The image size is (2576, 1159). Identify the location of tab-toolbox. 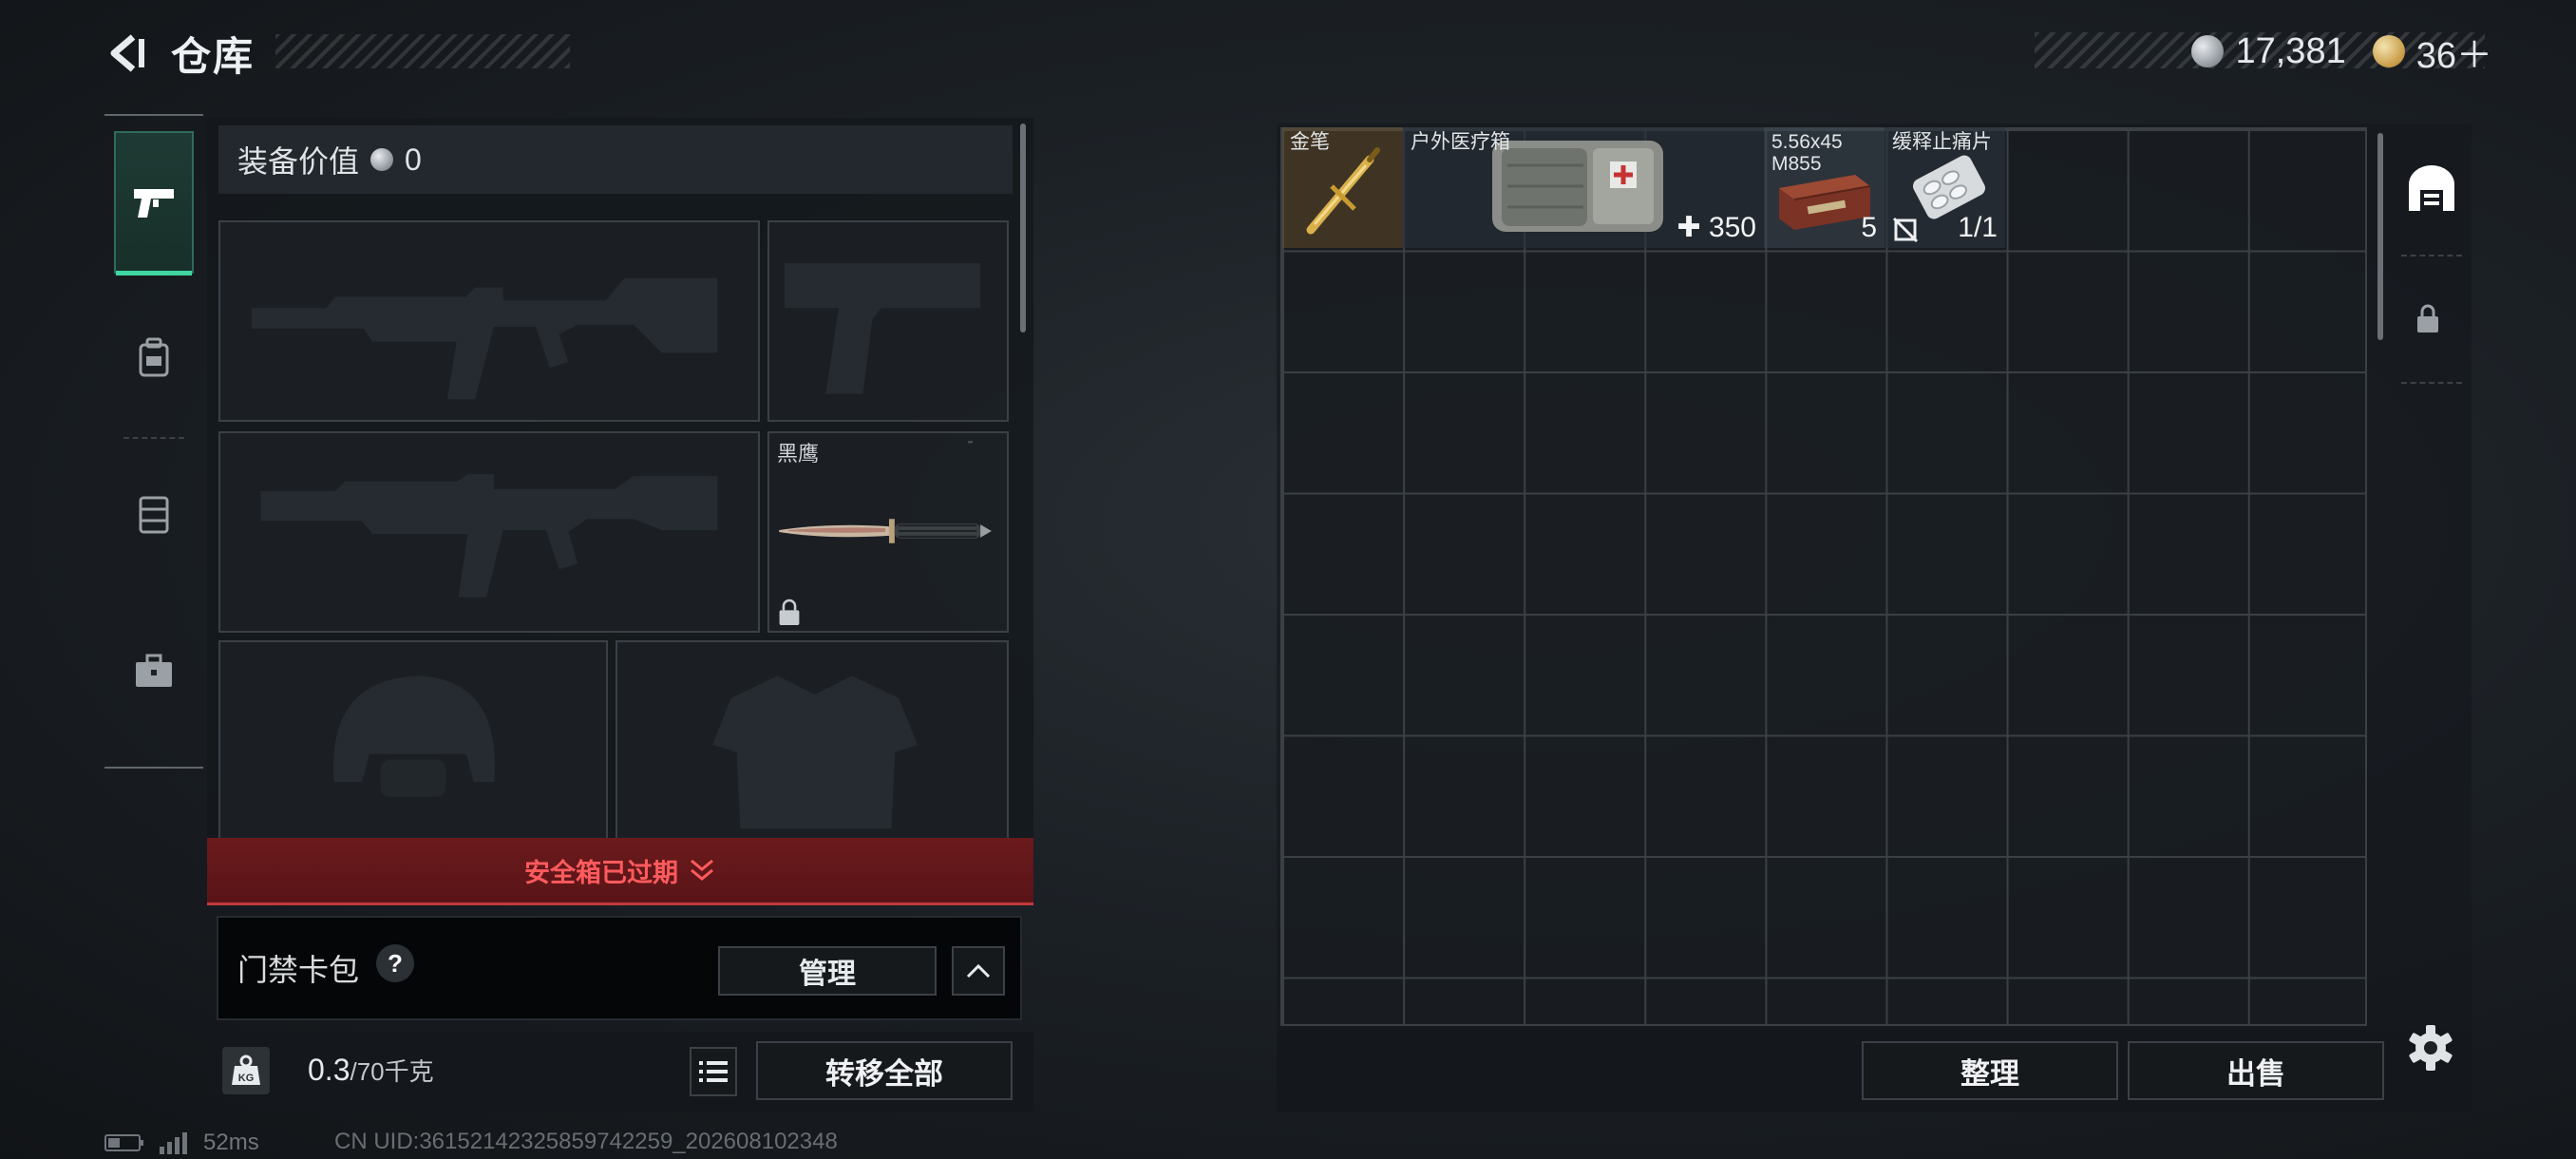
(154, 671).